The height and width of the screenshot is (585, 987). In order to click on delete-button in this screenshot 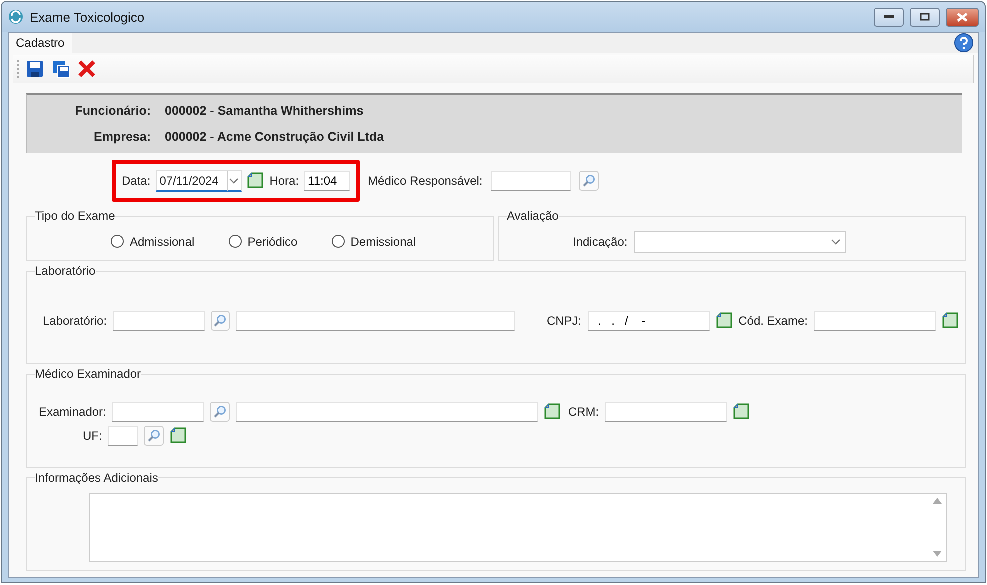, I will do `click(87, 69)`.